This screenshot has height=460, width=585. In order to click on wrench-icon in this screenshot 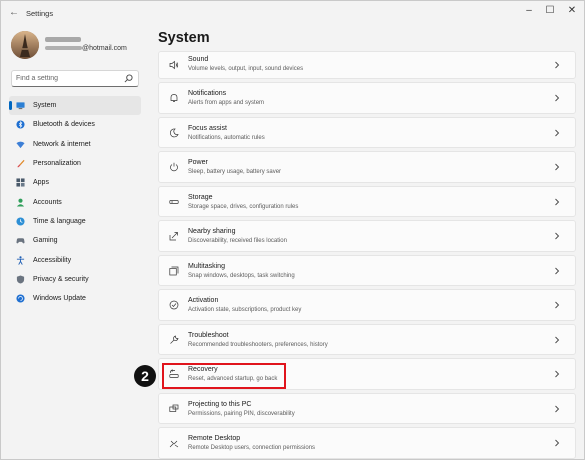, I will do `click(174, 339)`.